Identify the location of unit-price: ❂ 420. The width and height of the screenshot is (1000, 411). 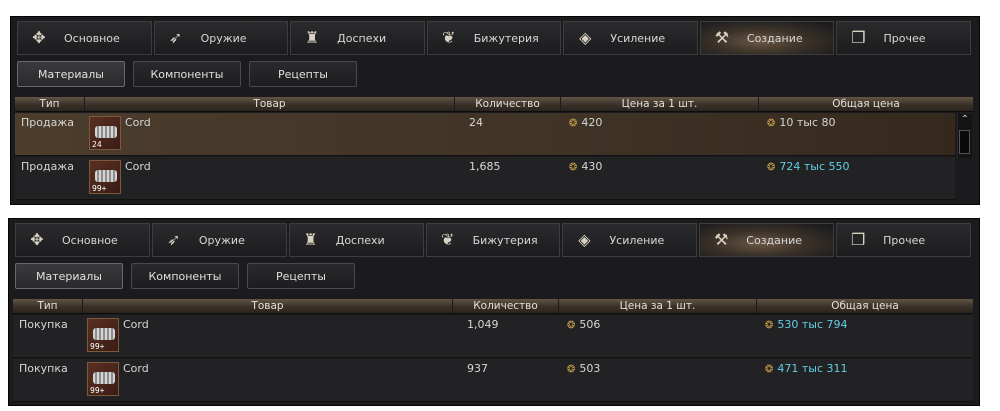
(660, 134).